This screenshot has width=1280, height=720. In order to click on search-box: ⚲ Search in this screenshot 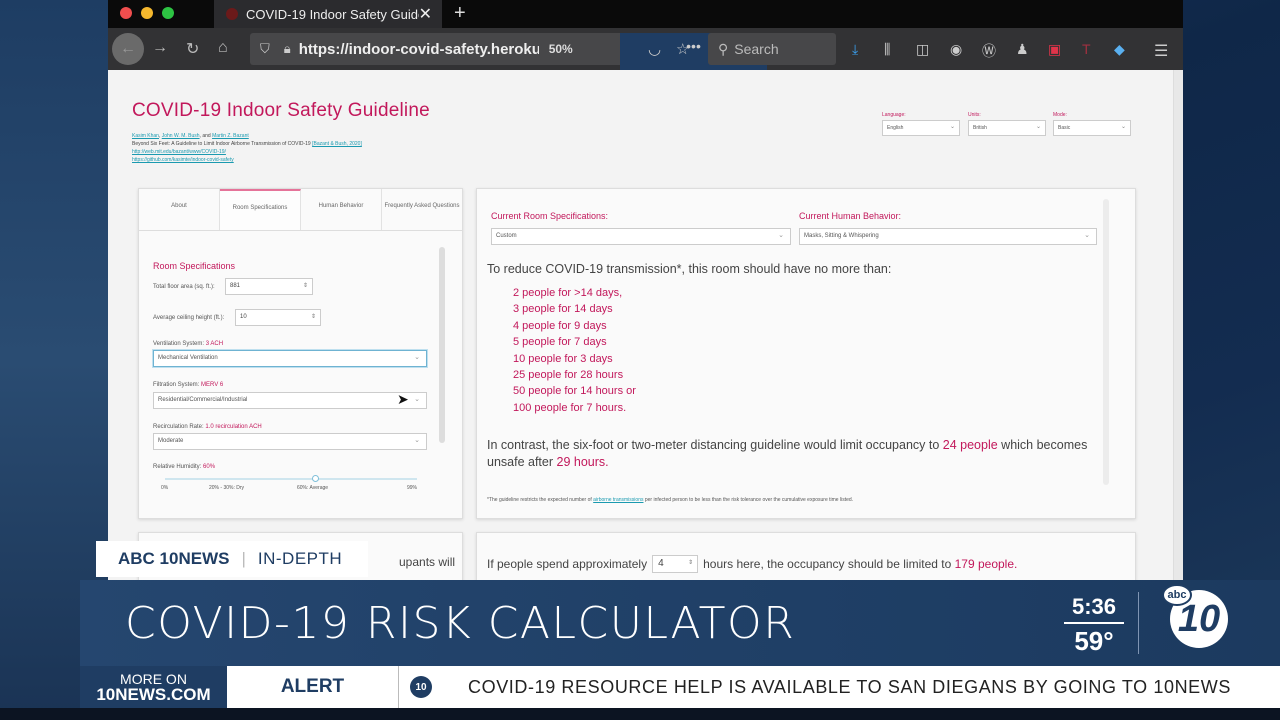, I will do `click(772, 49)`.